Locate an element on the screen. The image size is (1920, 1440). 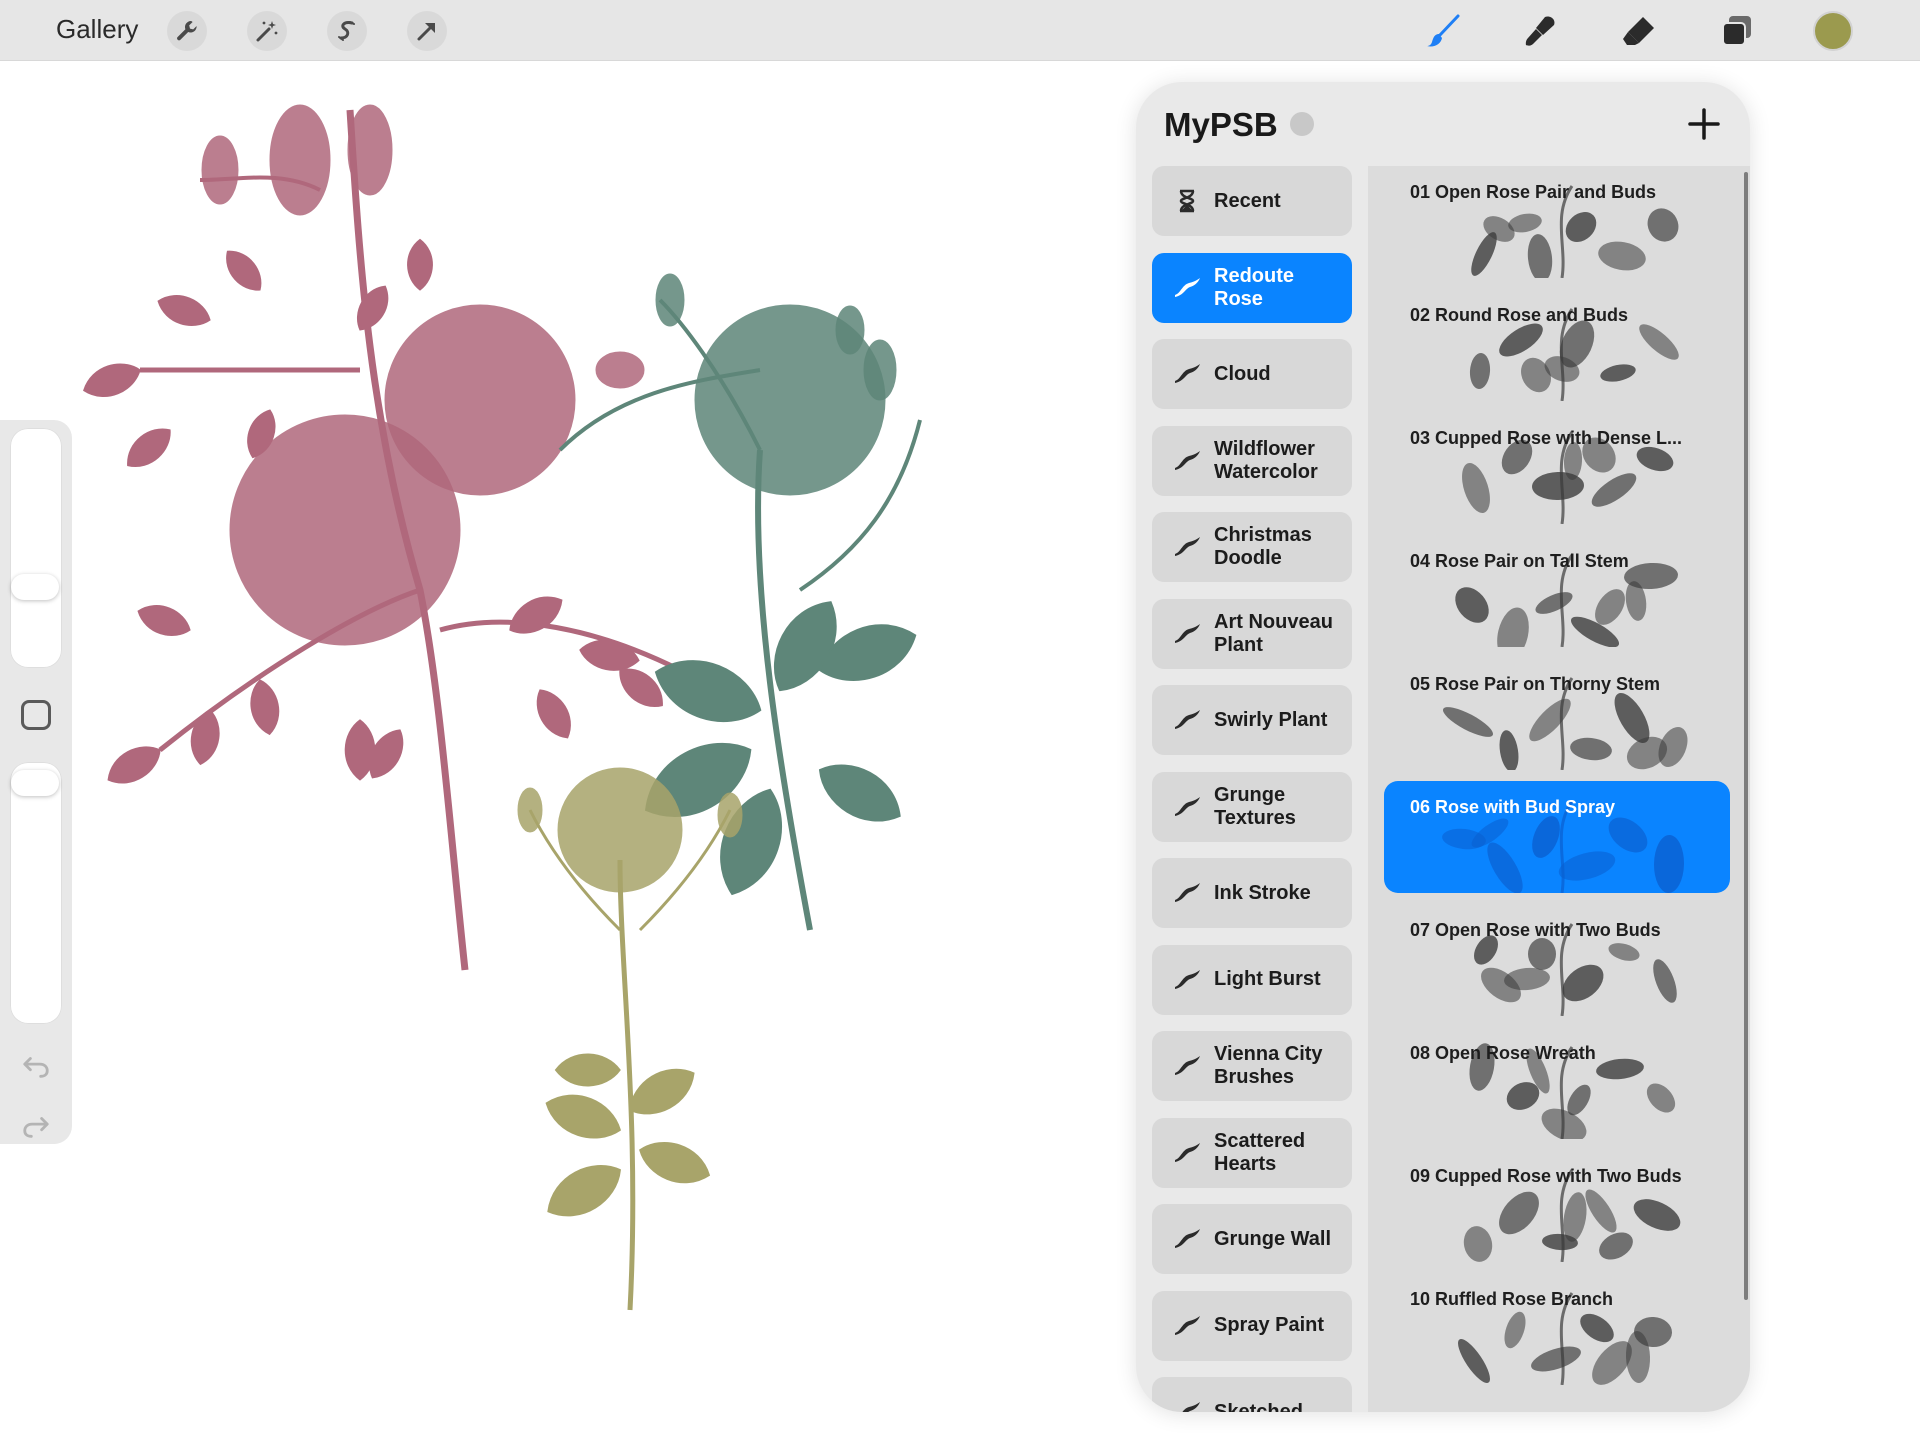
brush-set-label: Grunge Textures is located at coordinates (1255, 806).